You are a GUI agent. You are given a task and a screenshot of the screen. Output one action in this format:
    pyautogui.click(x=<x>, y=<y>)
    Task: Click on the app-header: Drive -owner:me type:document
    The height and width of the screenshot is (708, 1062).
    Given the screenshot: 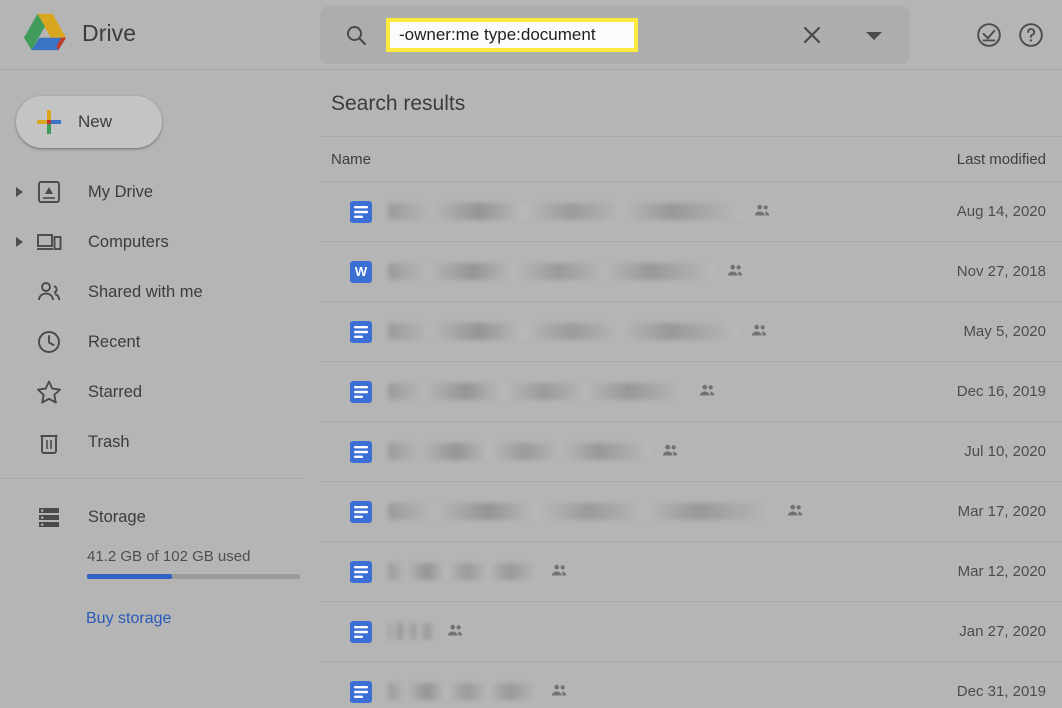 What is the action you would take?
    pyautogui.click(x=531, y=35)
    